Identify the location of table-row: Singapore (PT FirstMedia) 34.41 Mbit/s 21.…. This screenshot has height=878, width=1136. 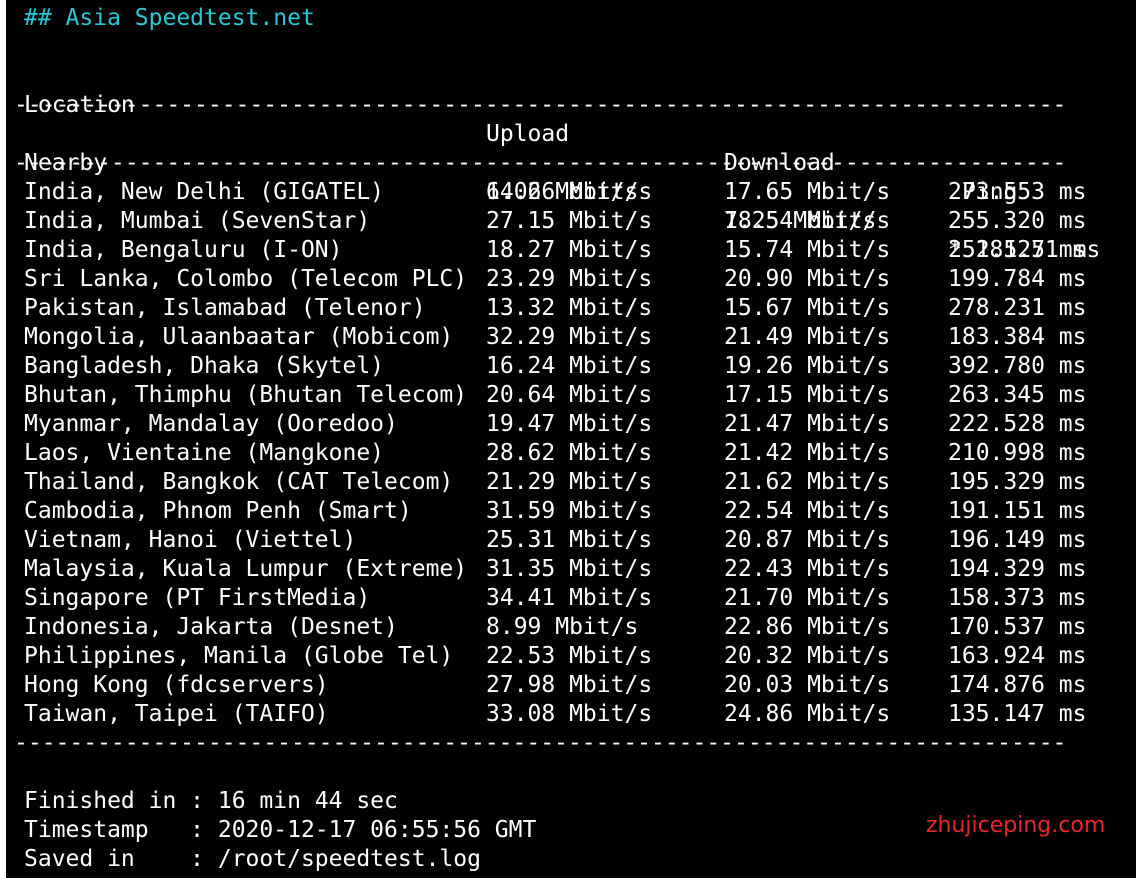
(580, 598).